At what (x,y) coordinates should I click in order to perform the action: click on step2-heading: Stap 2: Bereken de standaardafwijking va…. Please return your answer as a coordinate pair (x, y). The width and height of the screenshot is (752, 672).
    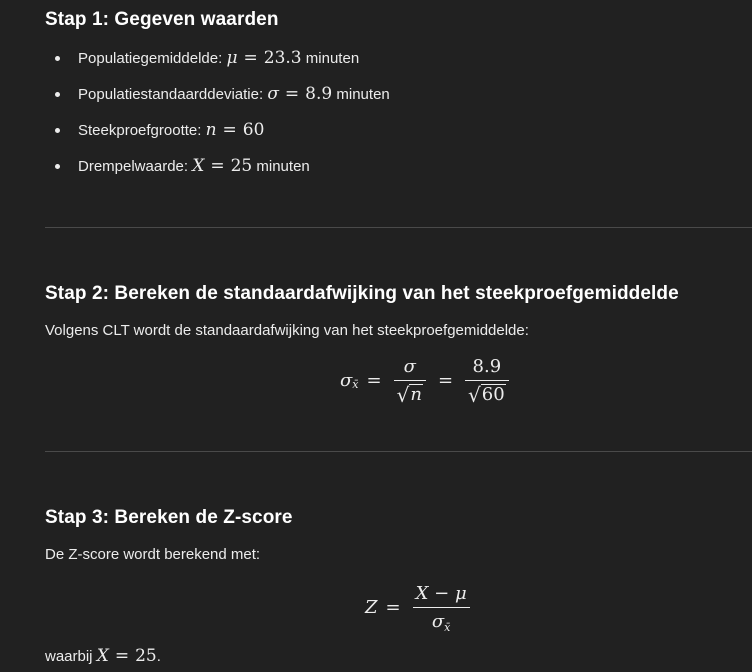
    Looking at the image, I should click on (362, 293).